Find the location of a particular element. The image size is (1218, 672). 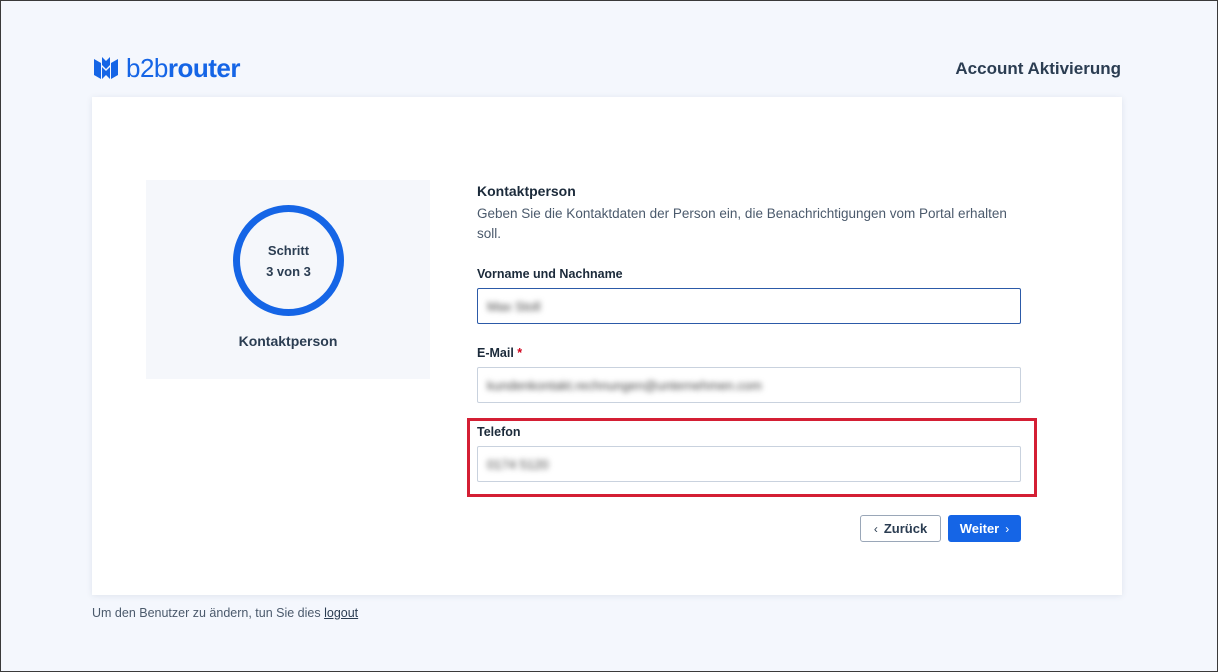

email-label-text: E-Mail is located at coordinates (495, 353).